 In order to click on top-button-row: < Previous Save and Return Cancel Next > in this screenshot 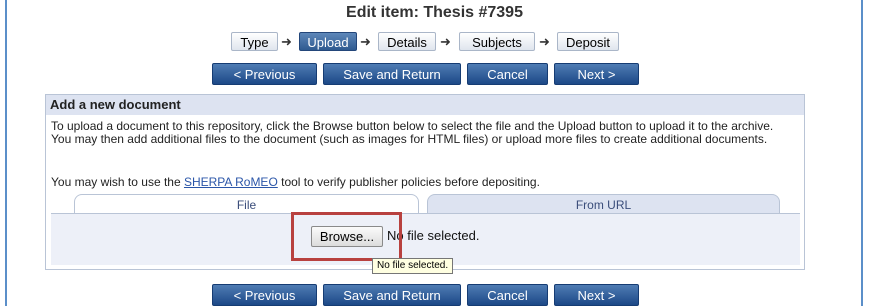, I will do `click(434, 74)`.